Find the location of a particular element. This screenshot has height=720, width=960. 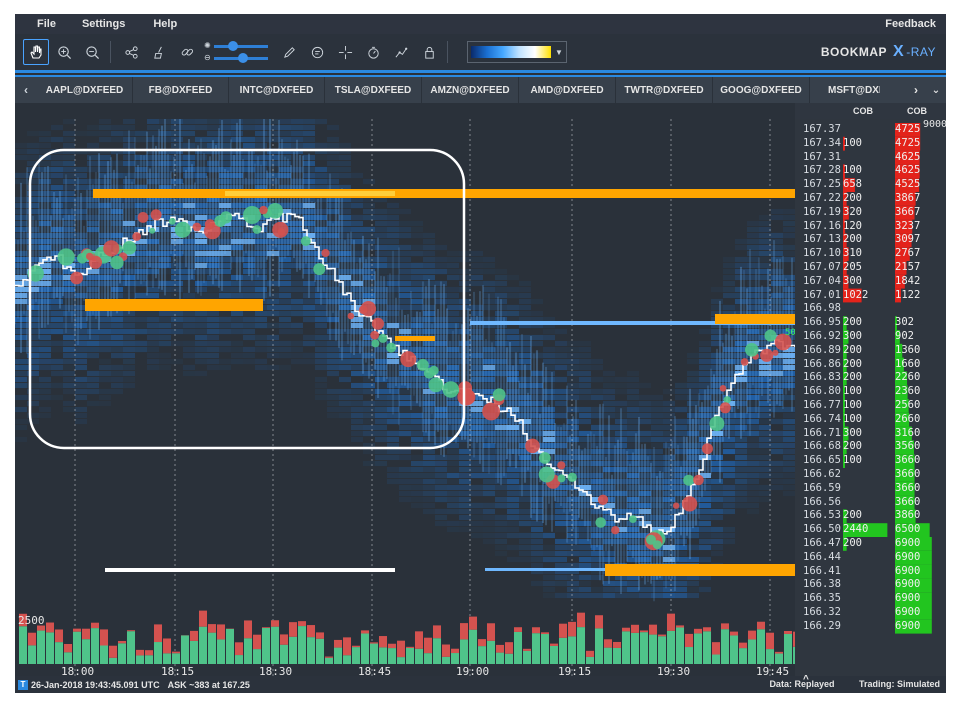

tab-tsla: TSLA@DXFEED is located at coordinates (373, 90).